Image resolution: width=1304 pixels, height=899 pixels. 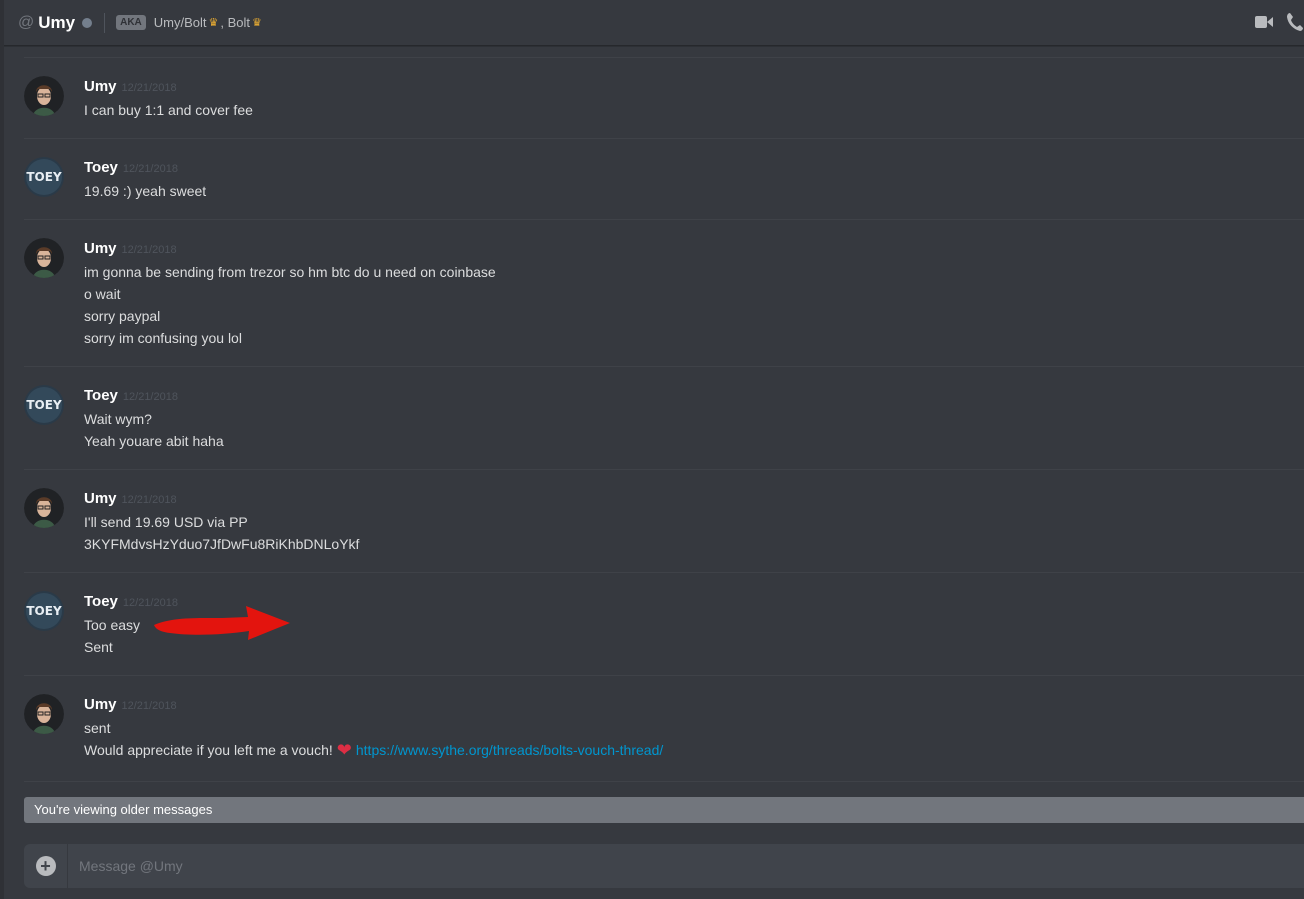 What do you see at coordinates (87, 22) in the screenshot?
I see `offline-status-icon` at bounding box center [87, 22].